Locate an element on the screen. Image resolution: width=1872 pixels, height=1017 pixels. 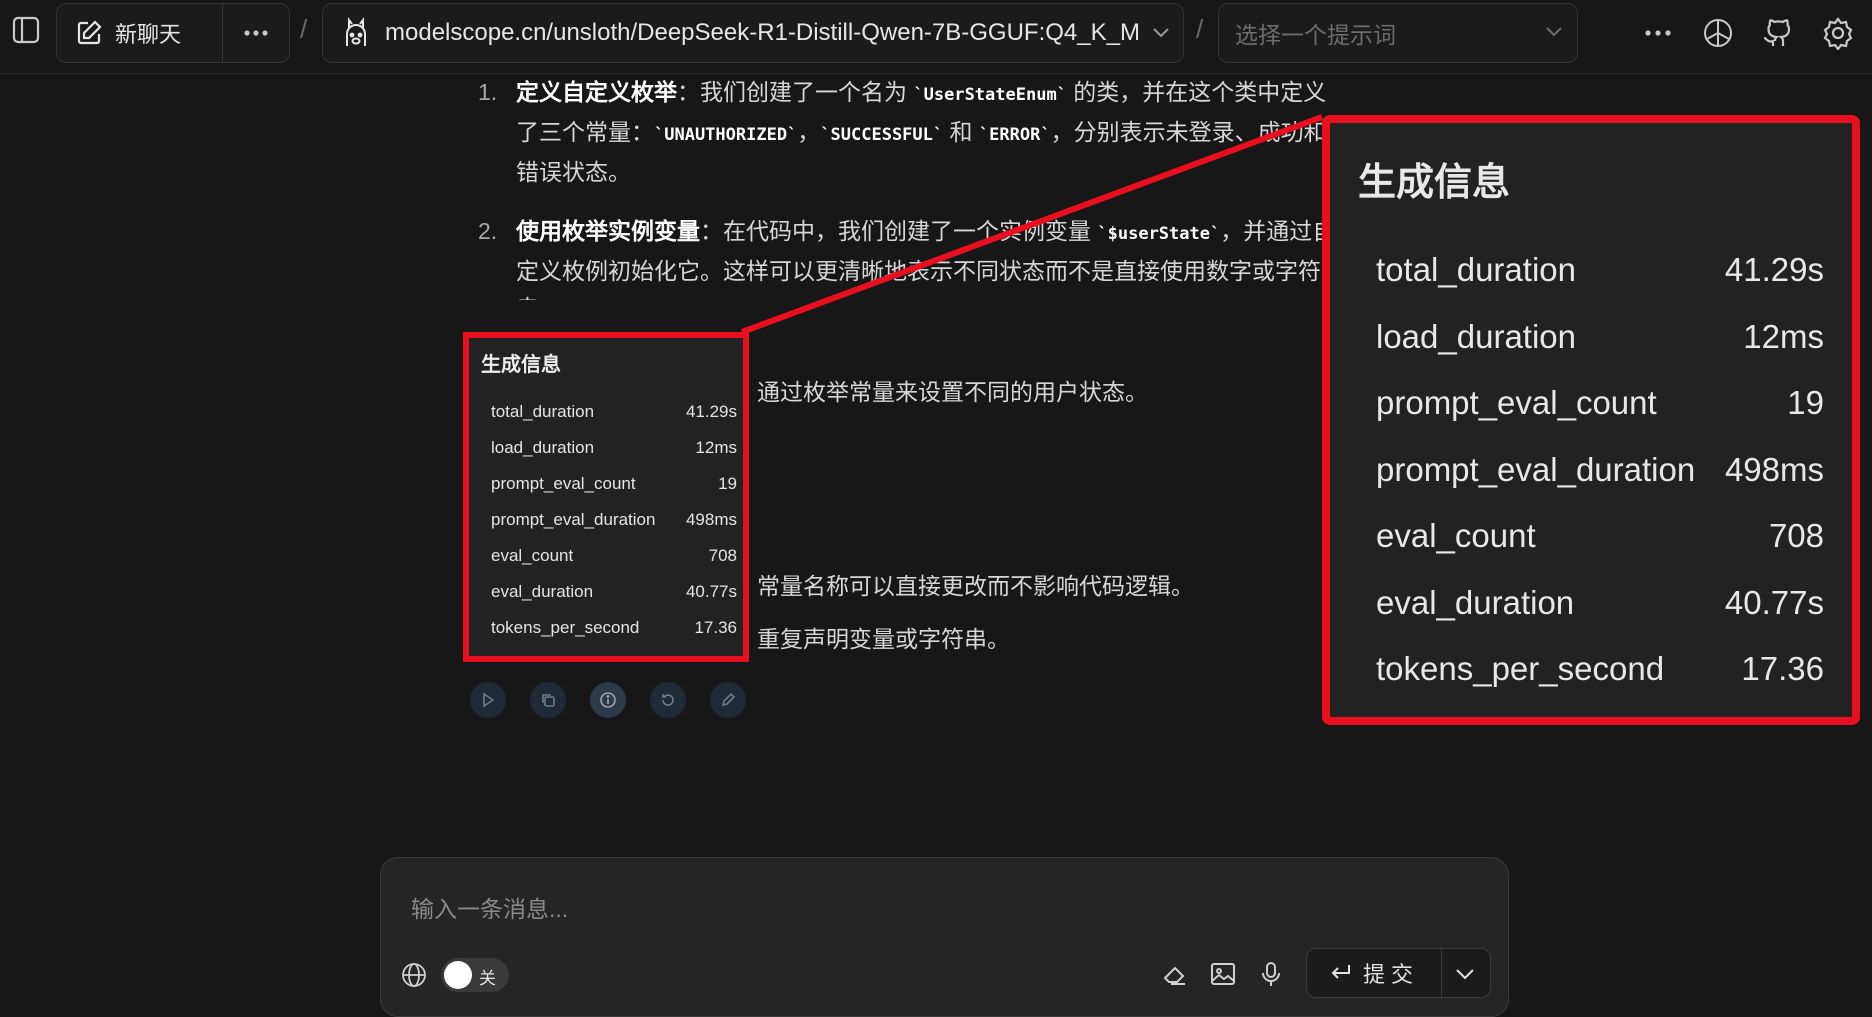
edit-message-icon is located at coordinates (728, 700).